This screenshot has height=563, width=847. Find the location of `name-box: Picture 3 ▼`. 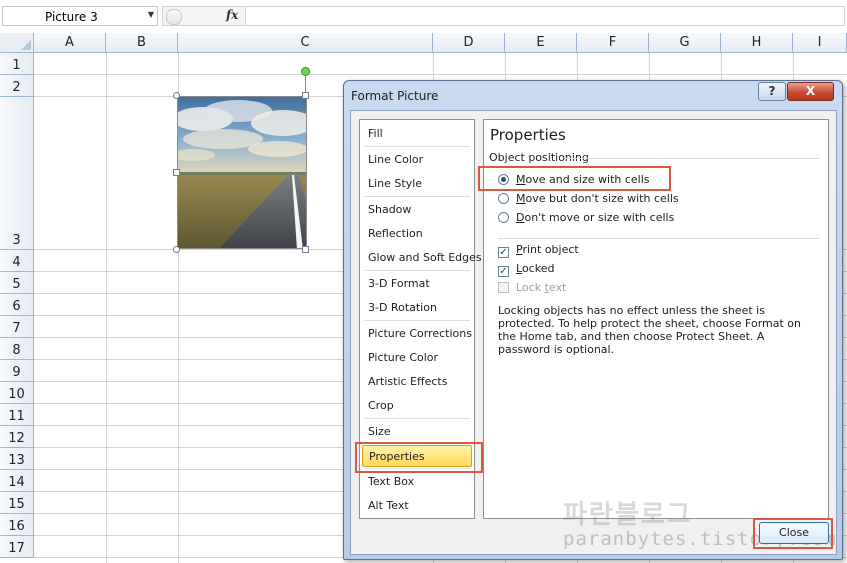

name-box: Picture 3 ▼ is located at coordinates (80, 16).